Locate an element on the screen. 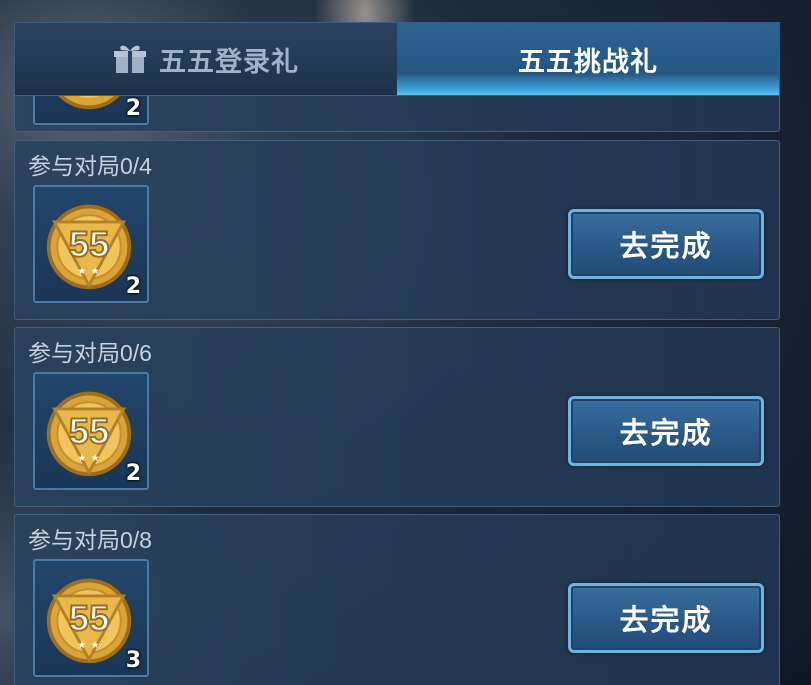  task-progress-label: 参与对局0/8 is located at coordinates (90, 540).